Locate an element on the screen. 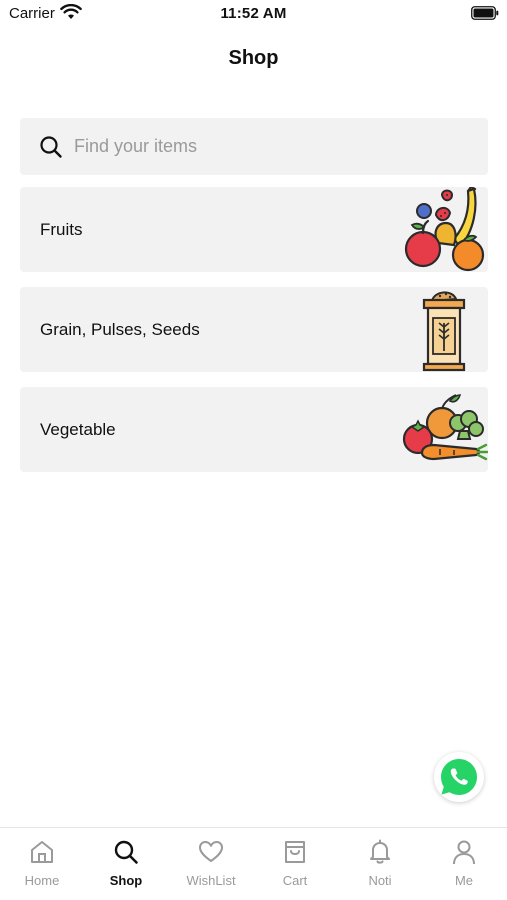 The height and width of the screenshot is (900, 507). whatsapp-icon is located at coordinates (459, 777).